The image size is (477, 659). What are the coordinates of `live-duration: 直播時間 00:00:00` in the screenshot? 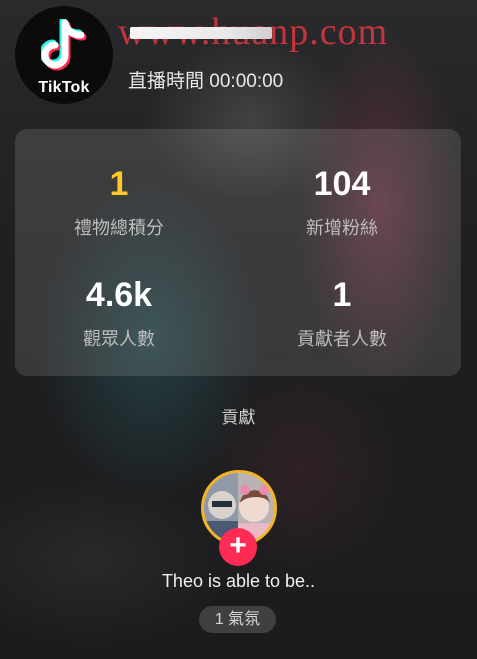 It's located at (206, 81).